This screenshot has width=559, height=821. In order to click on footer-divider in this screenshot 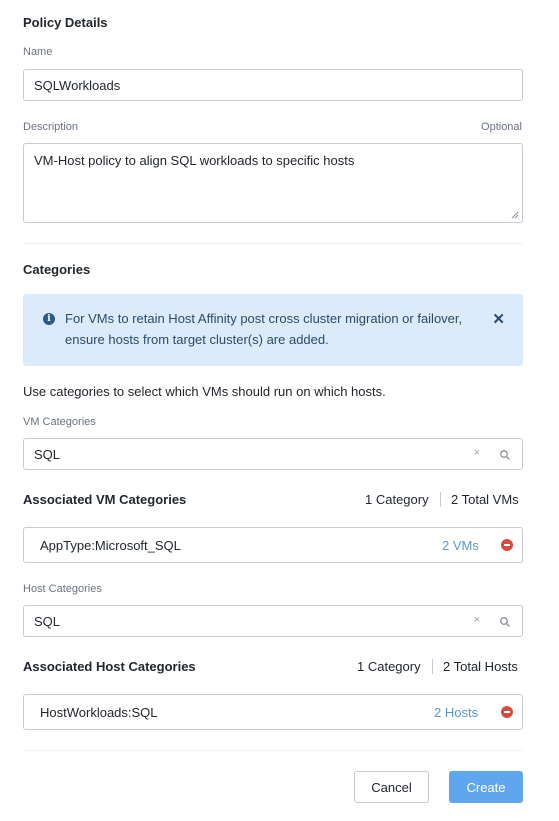, I will do `click(273, 750)`.